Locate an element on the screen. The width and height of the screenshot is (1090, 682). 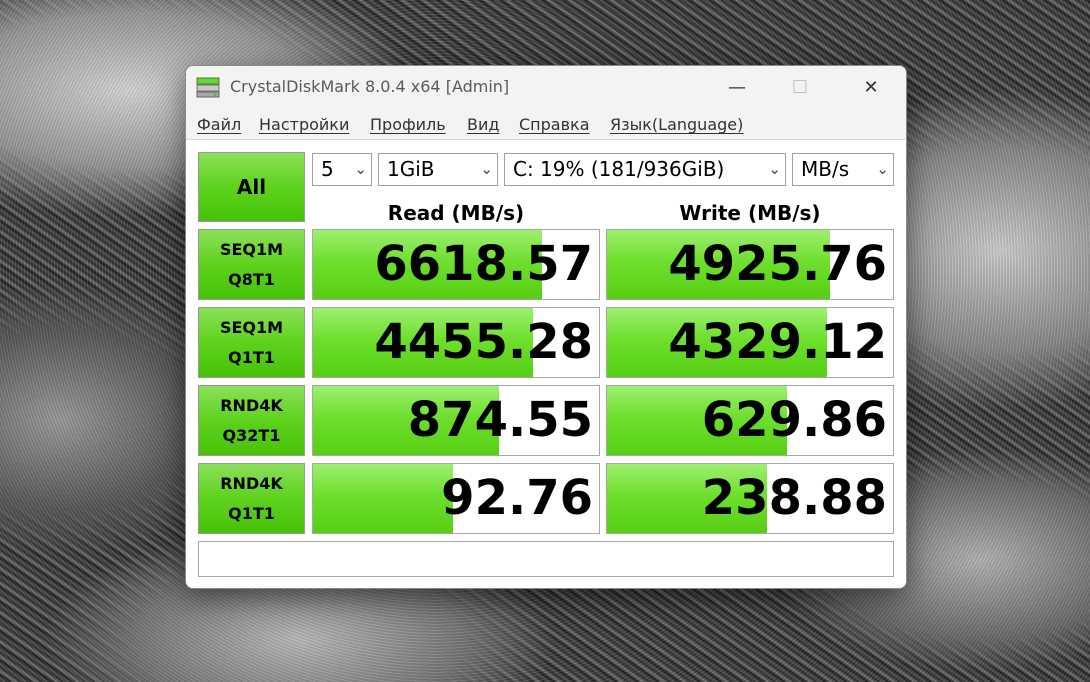
read-result: 92.76 is located at coordinates (456, 498).